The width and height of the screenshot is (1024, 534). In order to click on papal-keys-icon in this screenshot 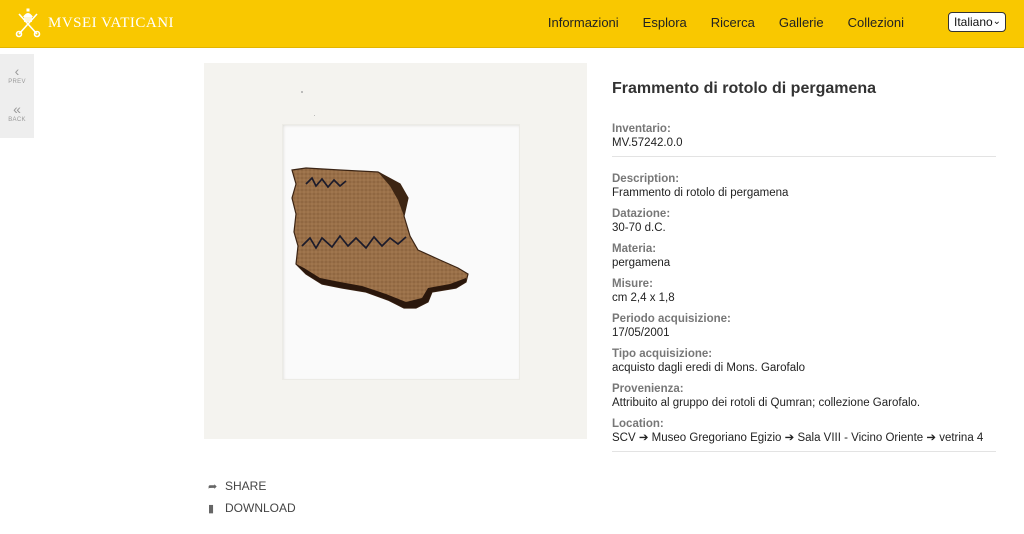, I will do `click(28, 23)`.